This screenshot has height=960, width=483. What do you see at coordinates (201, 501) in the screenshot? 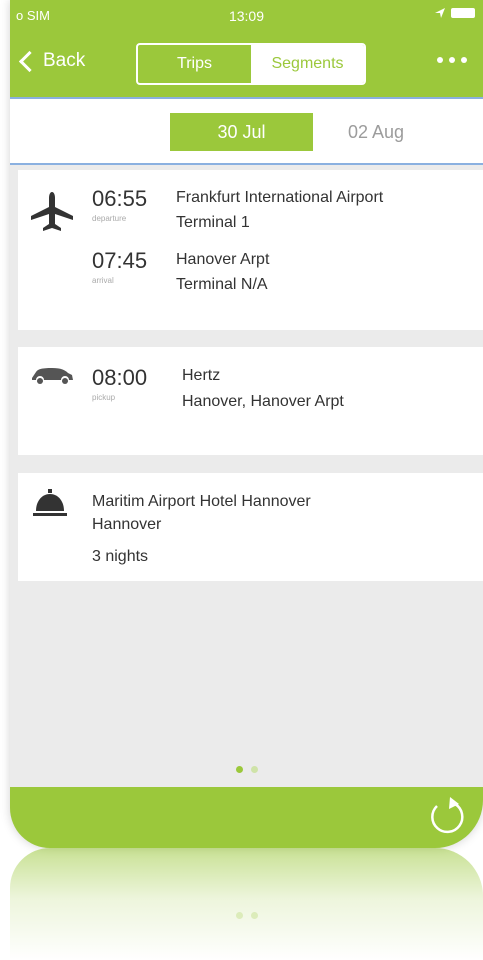
I see `hotel-name: Maritim Airport Hotel Hannover` at bounding box center [201, 501].